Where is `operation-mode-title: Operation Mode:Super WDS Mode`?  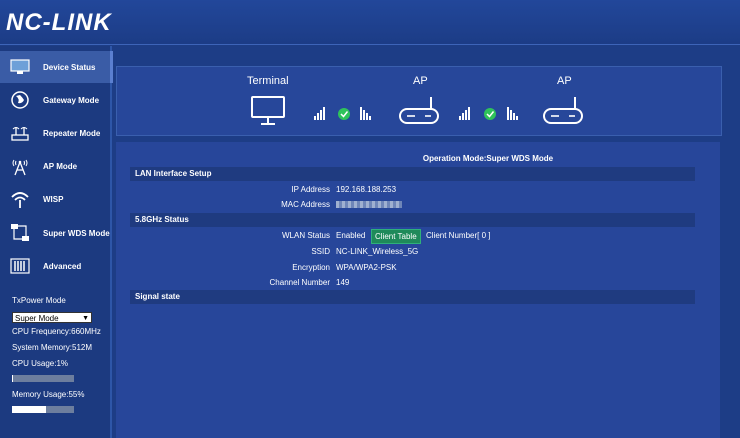 operation-mode-title: Operation Mode:Super WDS Mode is located at coordinates (488, 158).